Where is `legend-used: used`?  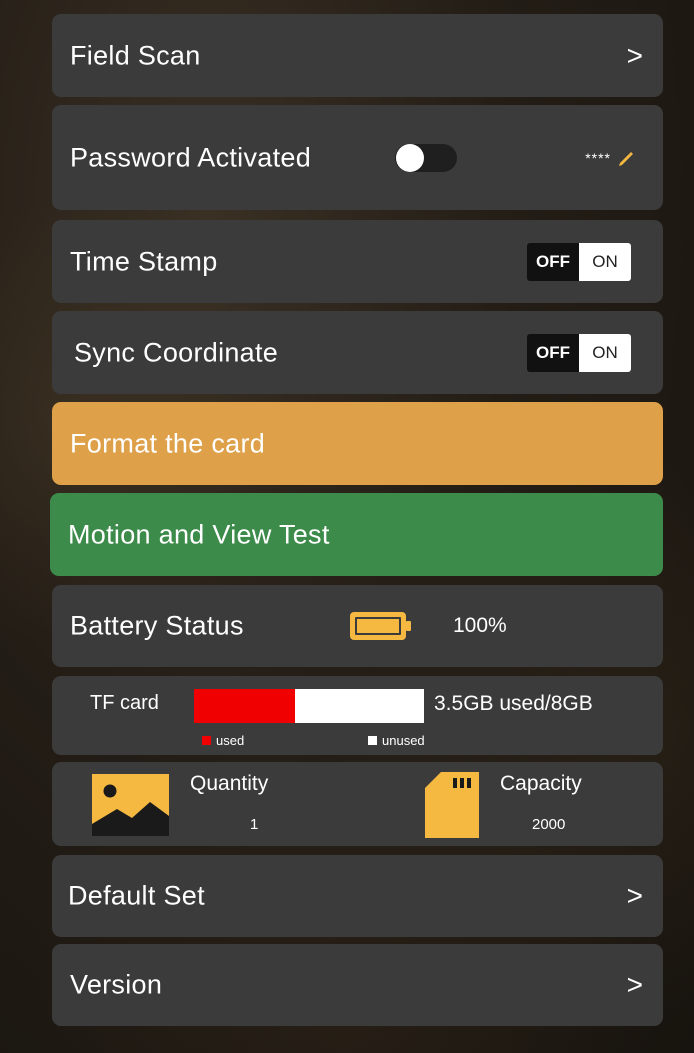
legend-used: used is located at coordinates (223, 740).